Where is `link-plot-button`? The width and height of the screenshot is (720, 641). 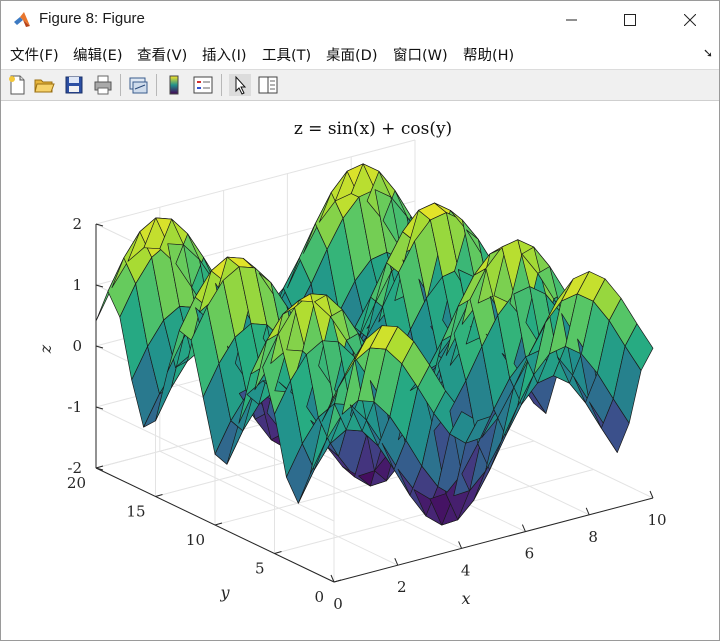 link-plot-button is located at coordinates (138, 85).